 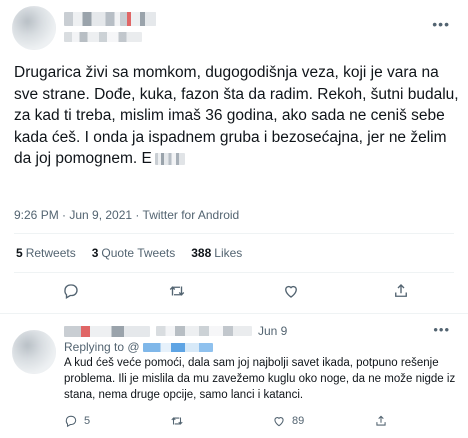 What do you see at coordinates (177, 348) in the screenshot?
I see `redacted-replying-handle` at bounding box center [177, 348].